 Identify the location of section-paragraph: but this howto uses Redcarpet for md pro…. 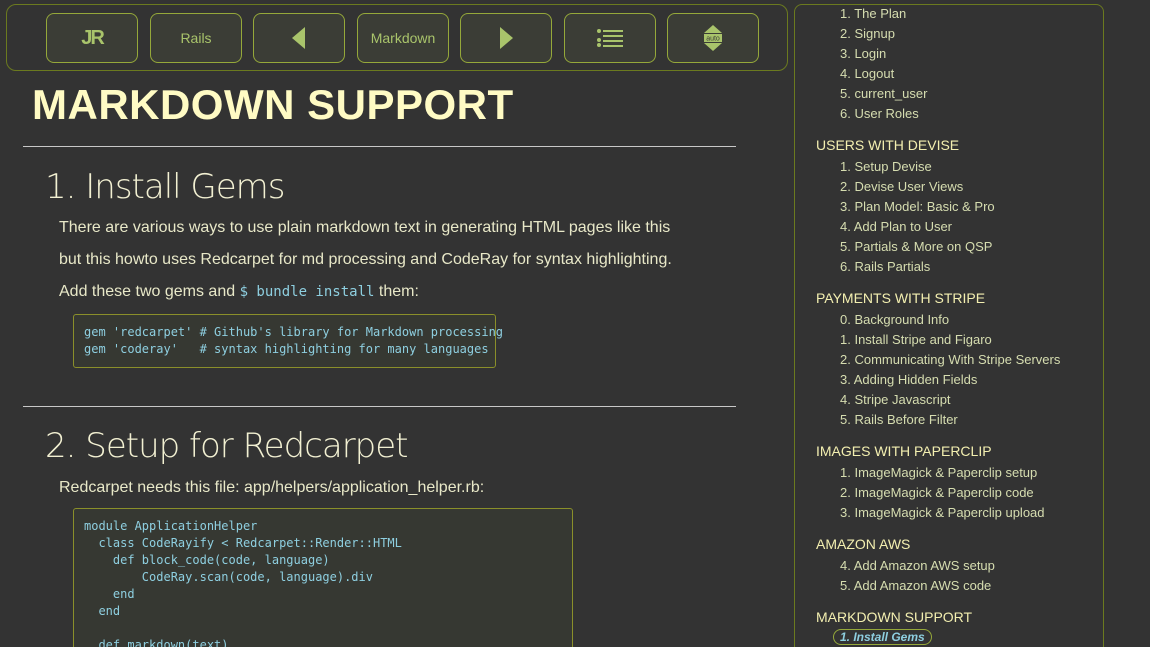
(365, 259).